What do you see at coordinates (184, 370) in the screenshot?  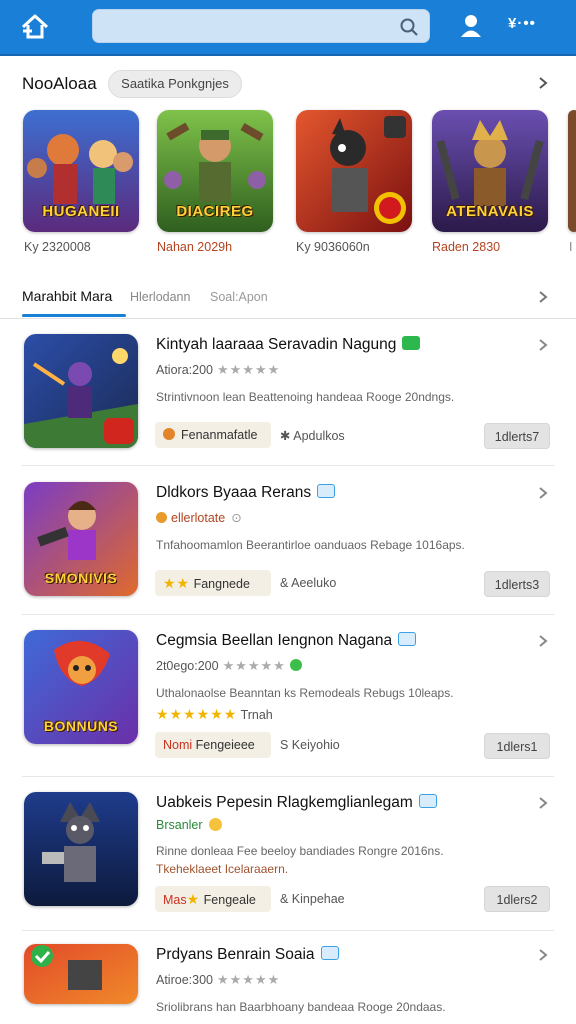 I see `item-meta-text: Atiora:200` at bounding box center [184, 370].